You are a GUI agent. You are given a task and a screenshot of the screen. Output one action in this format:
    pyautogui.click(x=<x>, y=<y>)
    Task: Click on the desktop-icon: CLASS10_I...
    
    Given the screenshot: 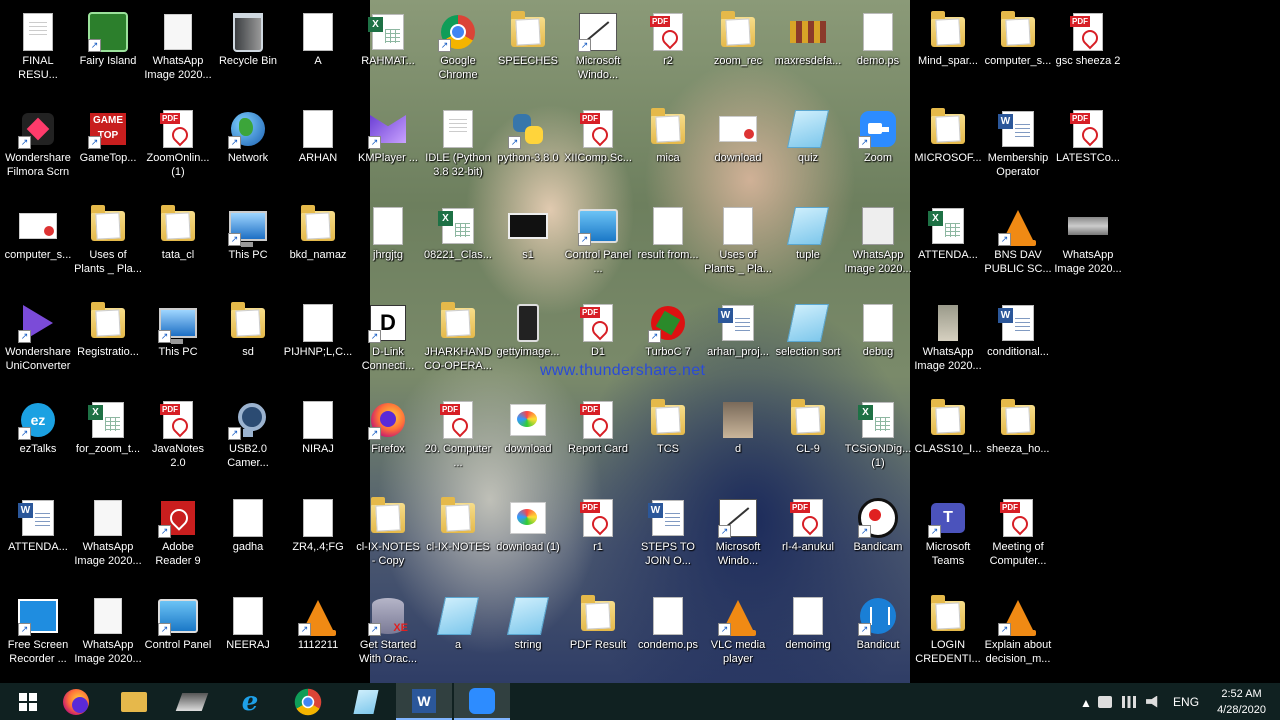 What is the action you would take?
    pyautogui.click(x=948, y=440)
    